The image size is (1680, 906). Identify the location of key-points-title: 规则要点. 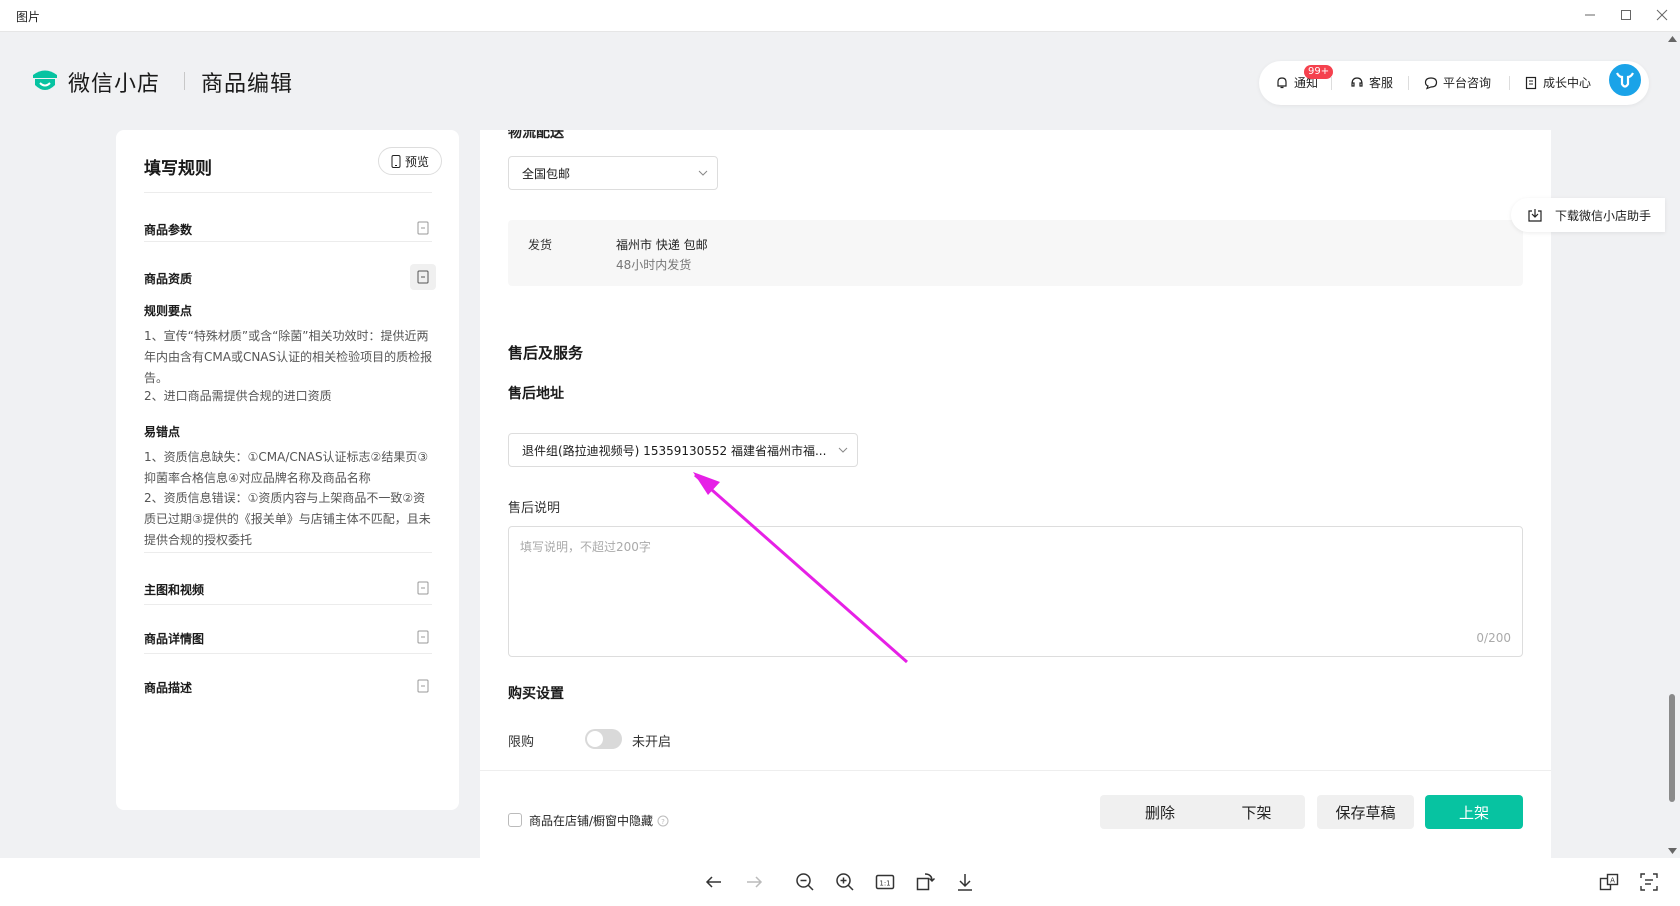
(168, 311).